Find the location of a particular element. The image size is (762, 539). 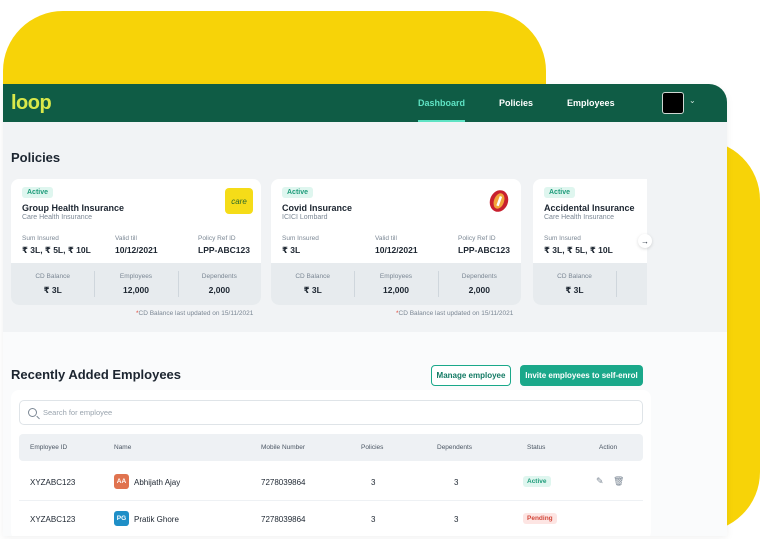

avatar: PG is located at coordinates (121, 518).